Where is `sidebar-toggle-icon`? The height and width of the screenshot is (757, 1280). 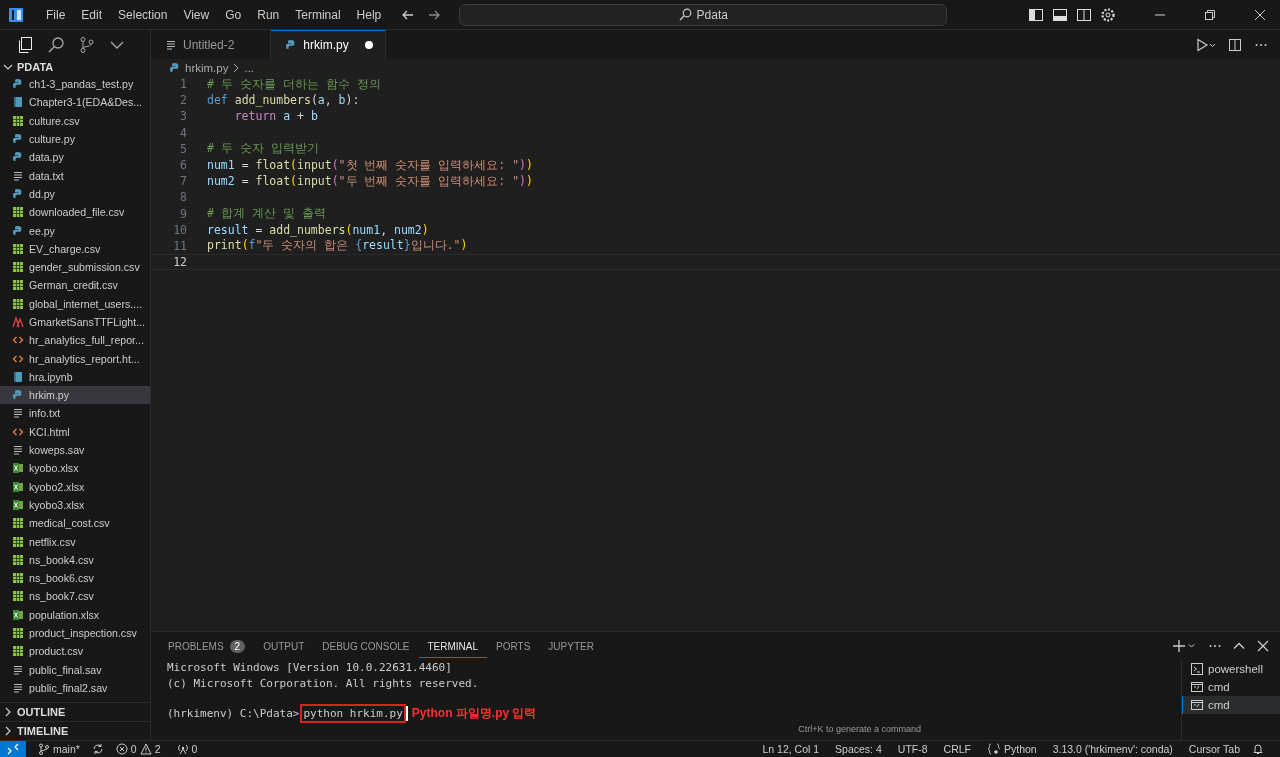 sidebar-toggle-icon is located at coordinates (1036, 14).